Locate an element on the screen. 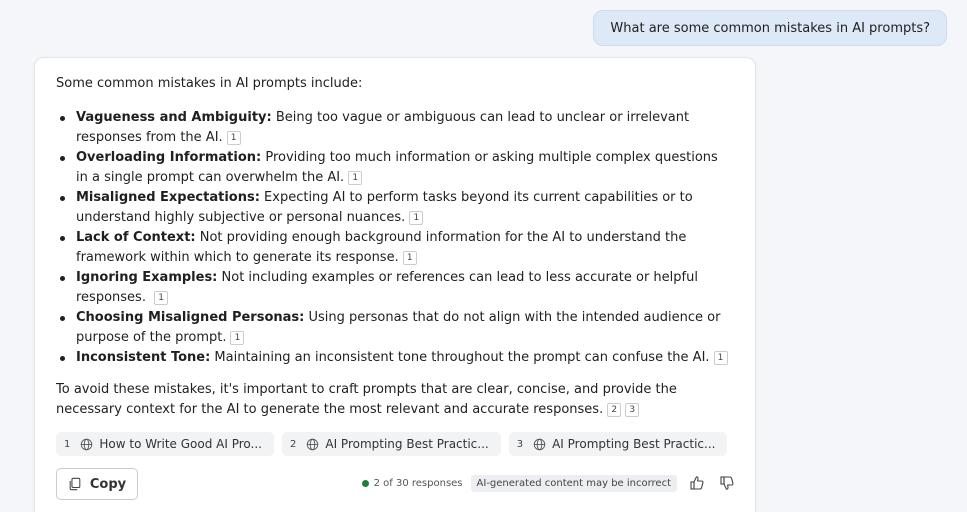 The height and width of the screenshot is (512, 967). copy-button: Copy is located at coordinates (97, 484).